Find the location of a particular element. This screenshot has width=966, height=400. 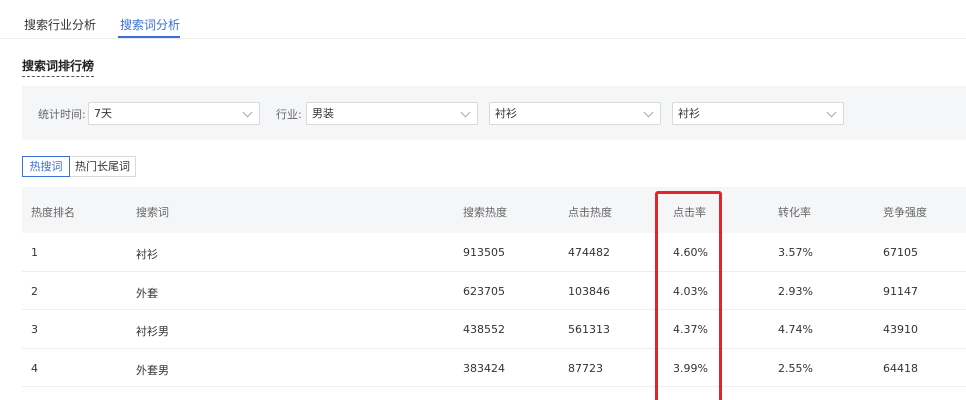

col-conversion: 转化率 is located at coordinates (794, 212).